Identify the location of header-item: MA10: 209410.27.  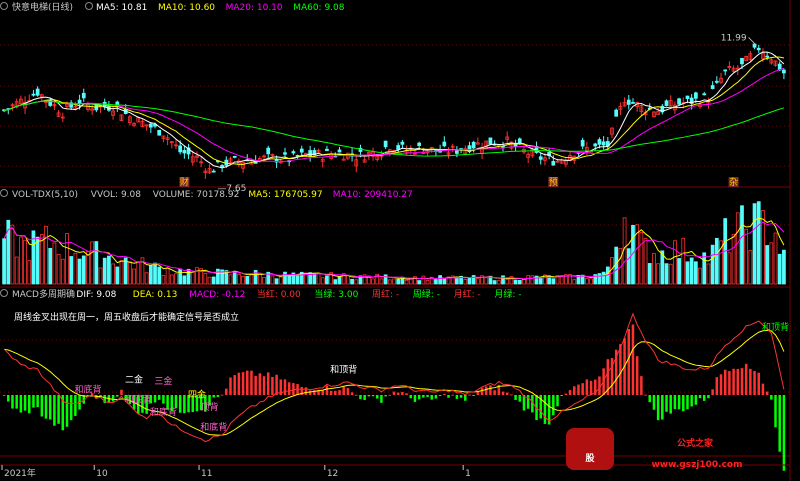
(373, 195).